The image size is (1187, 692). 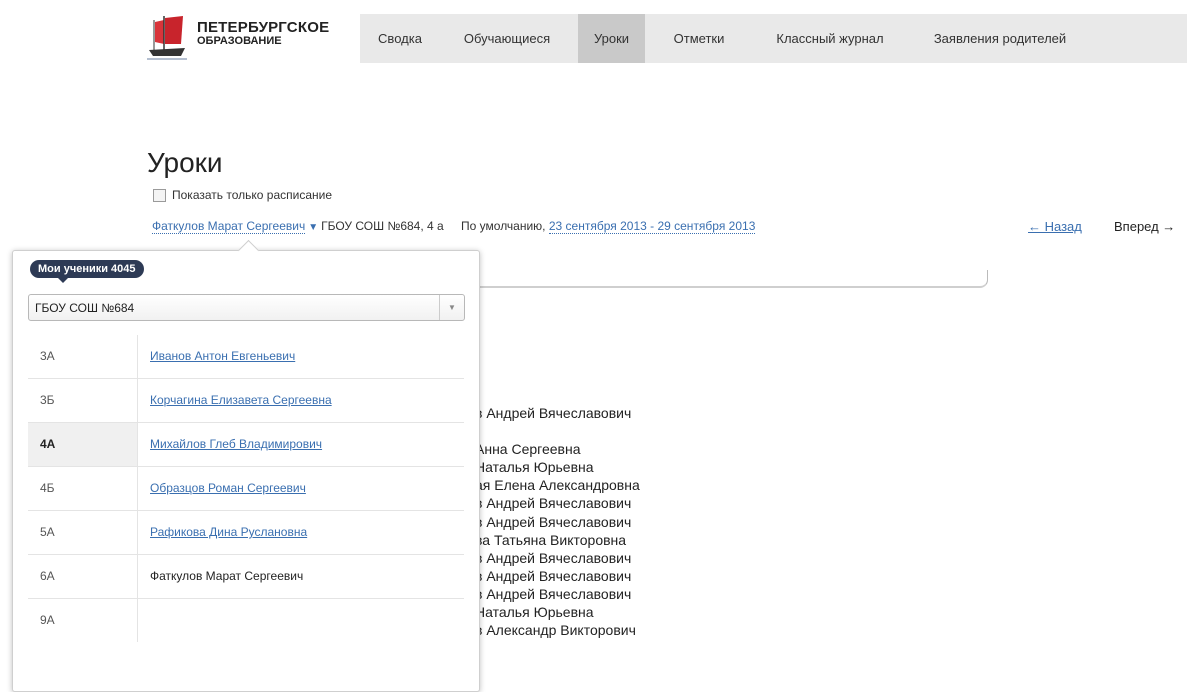 I want to click on nav-item-marks: Отметки, so click(x=699, y=38).